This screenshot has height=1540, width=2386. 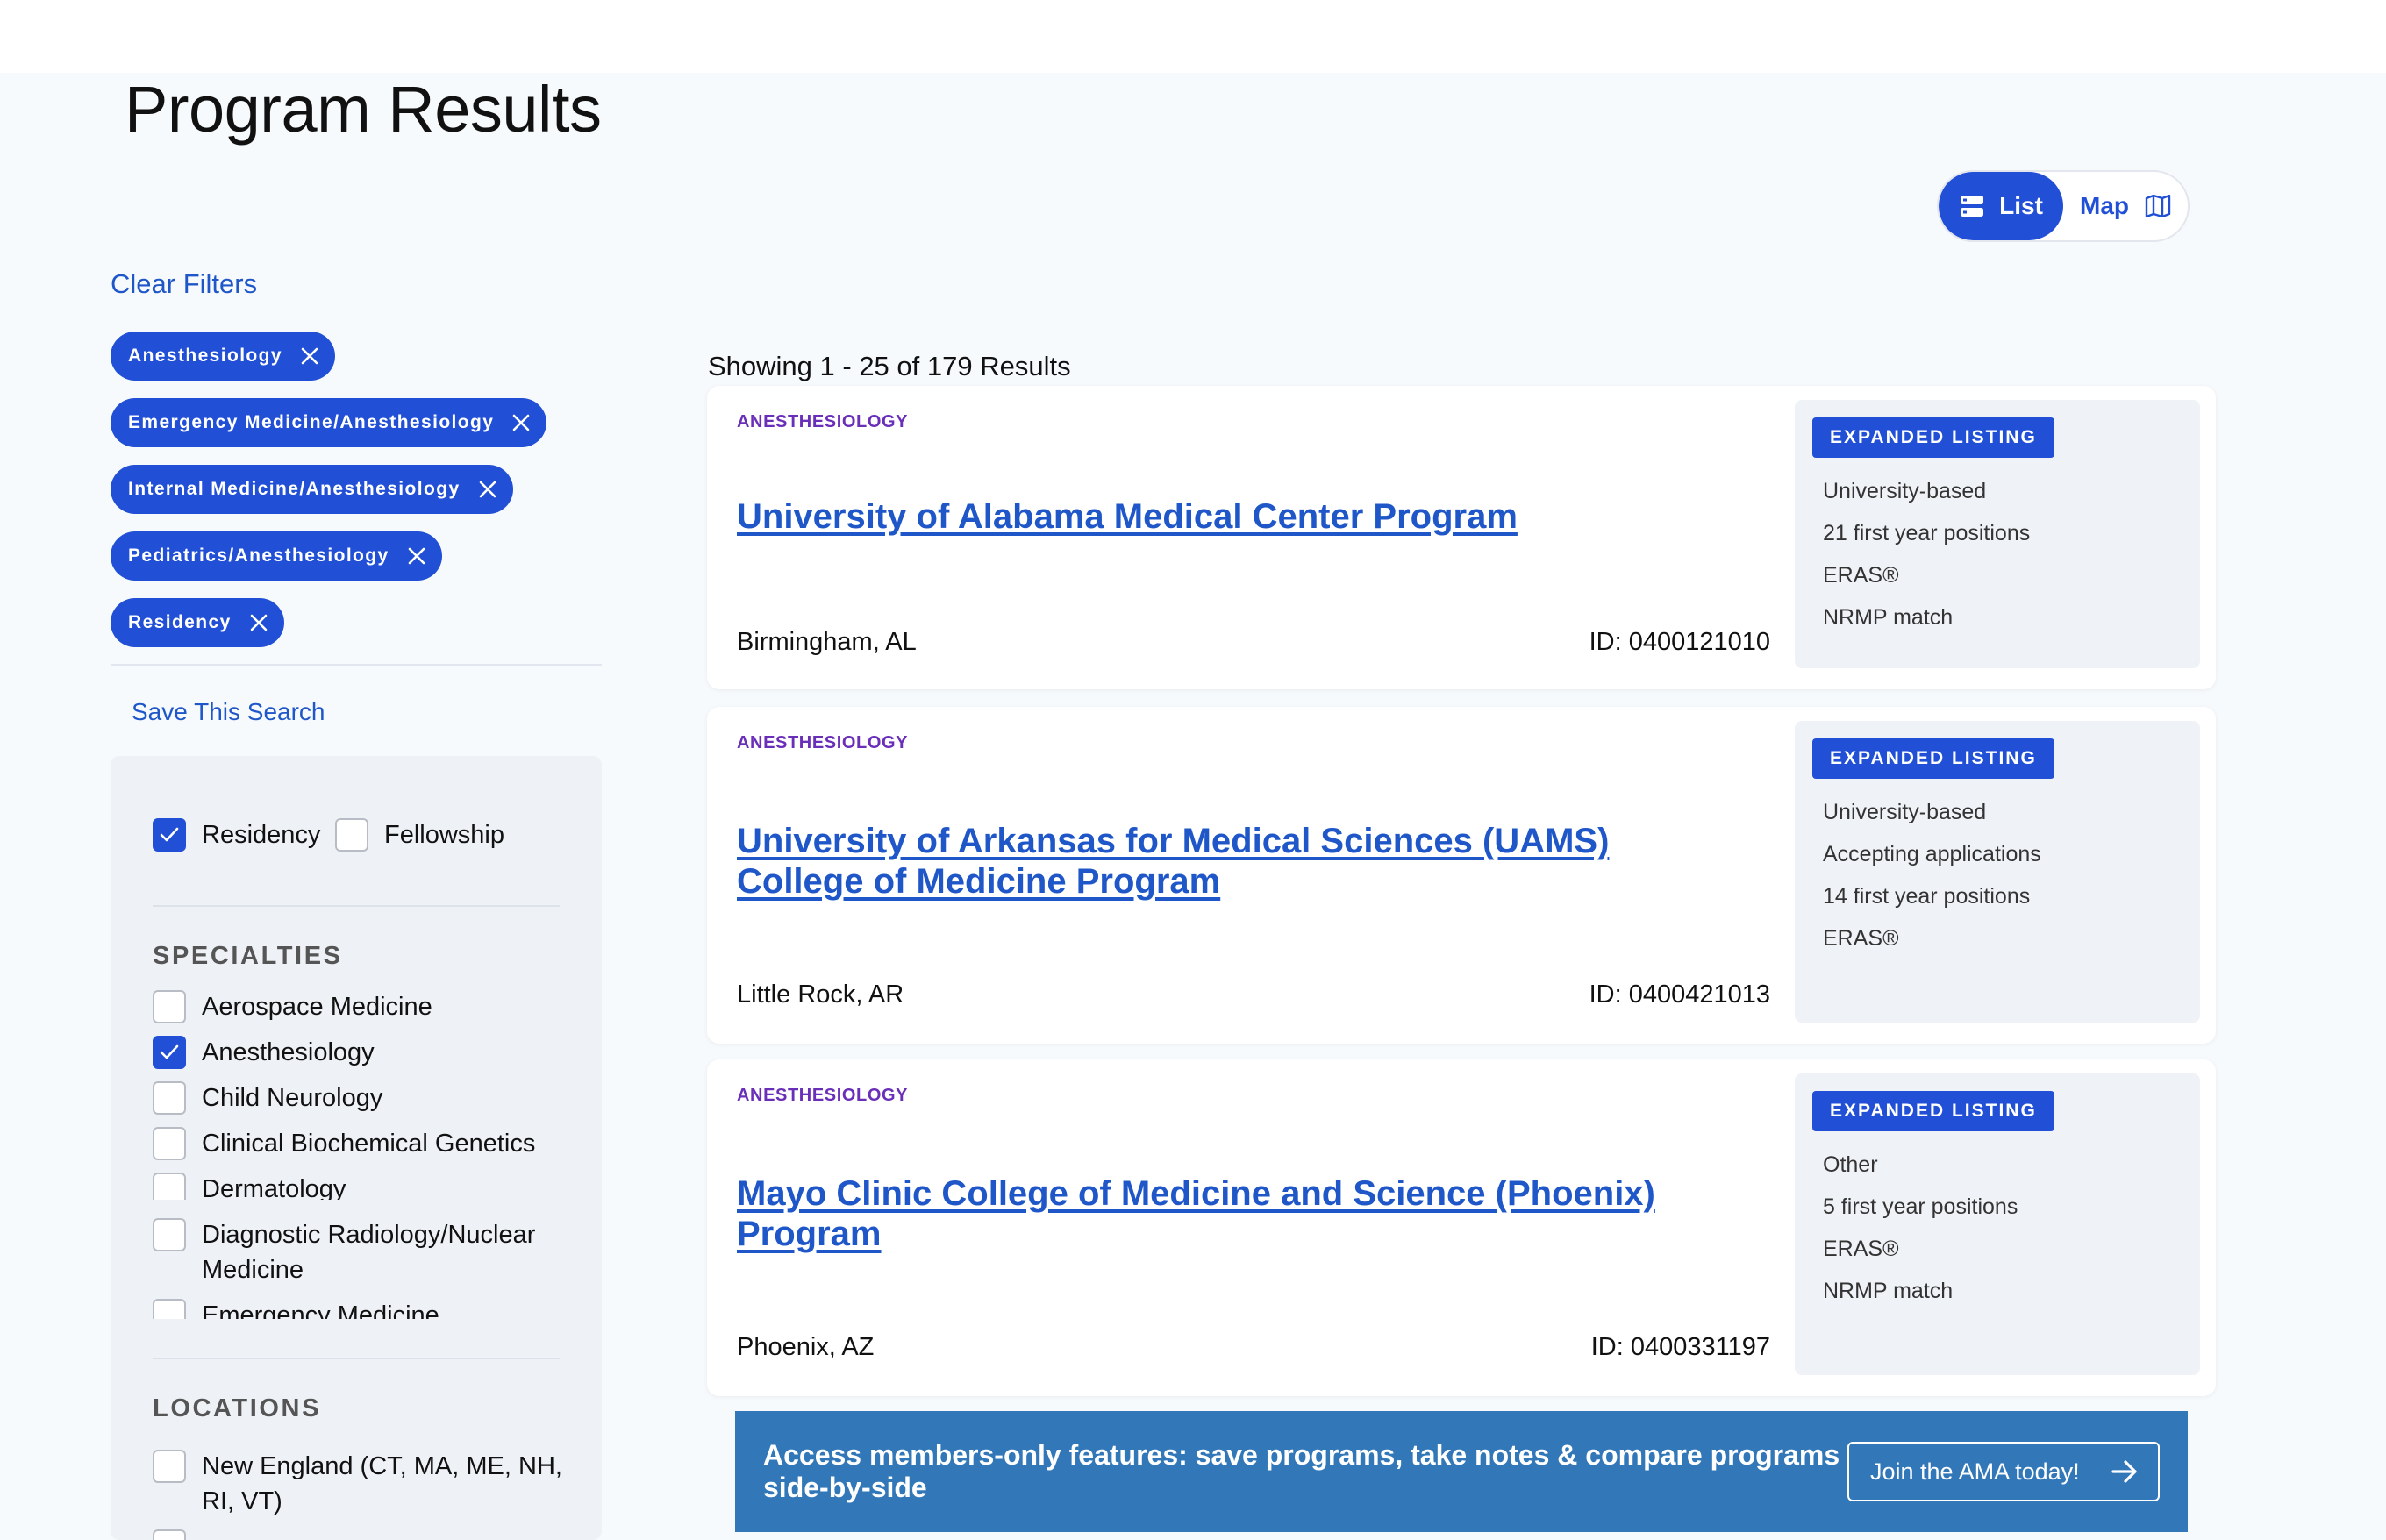 I want to click on specialty-option: Dermatology, so click(x=249, y=1186).